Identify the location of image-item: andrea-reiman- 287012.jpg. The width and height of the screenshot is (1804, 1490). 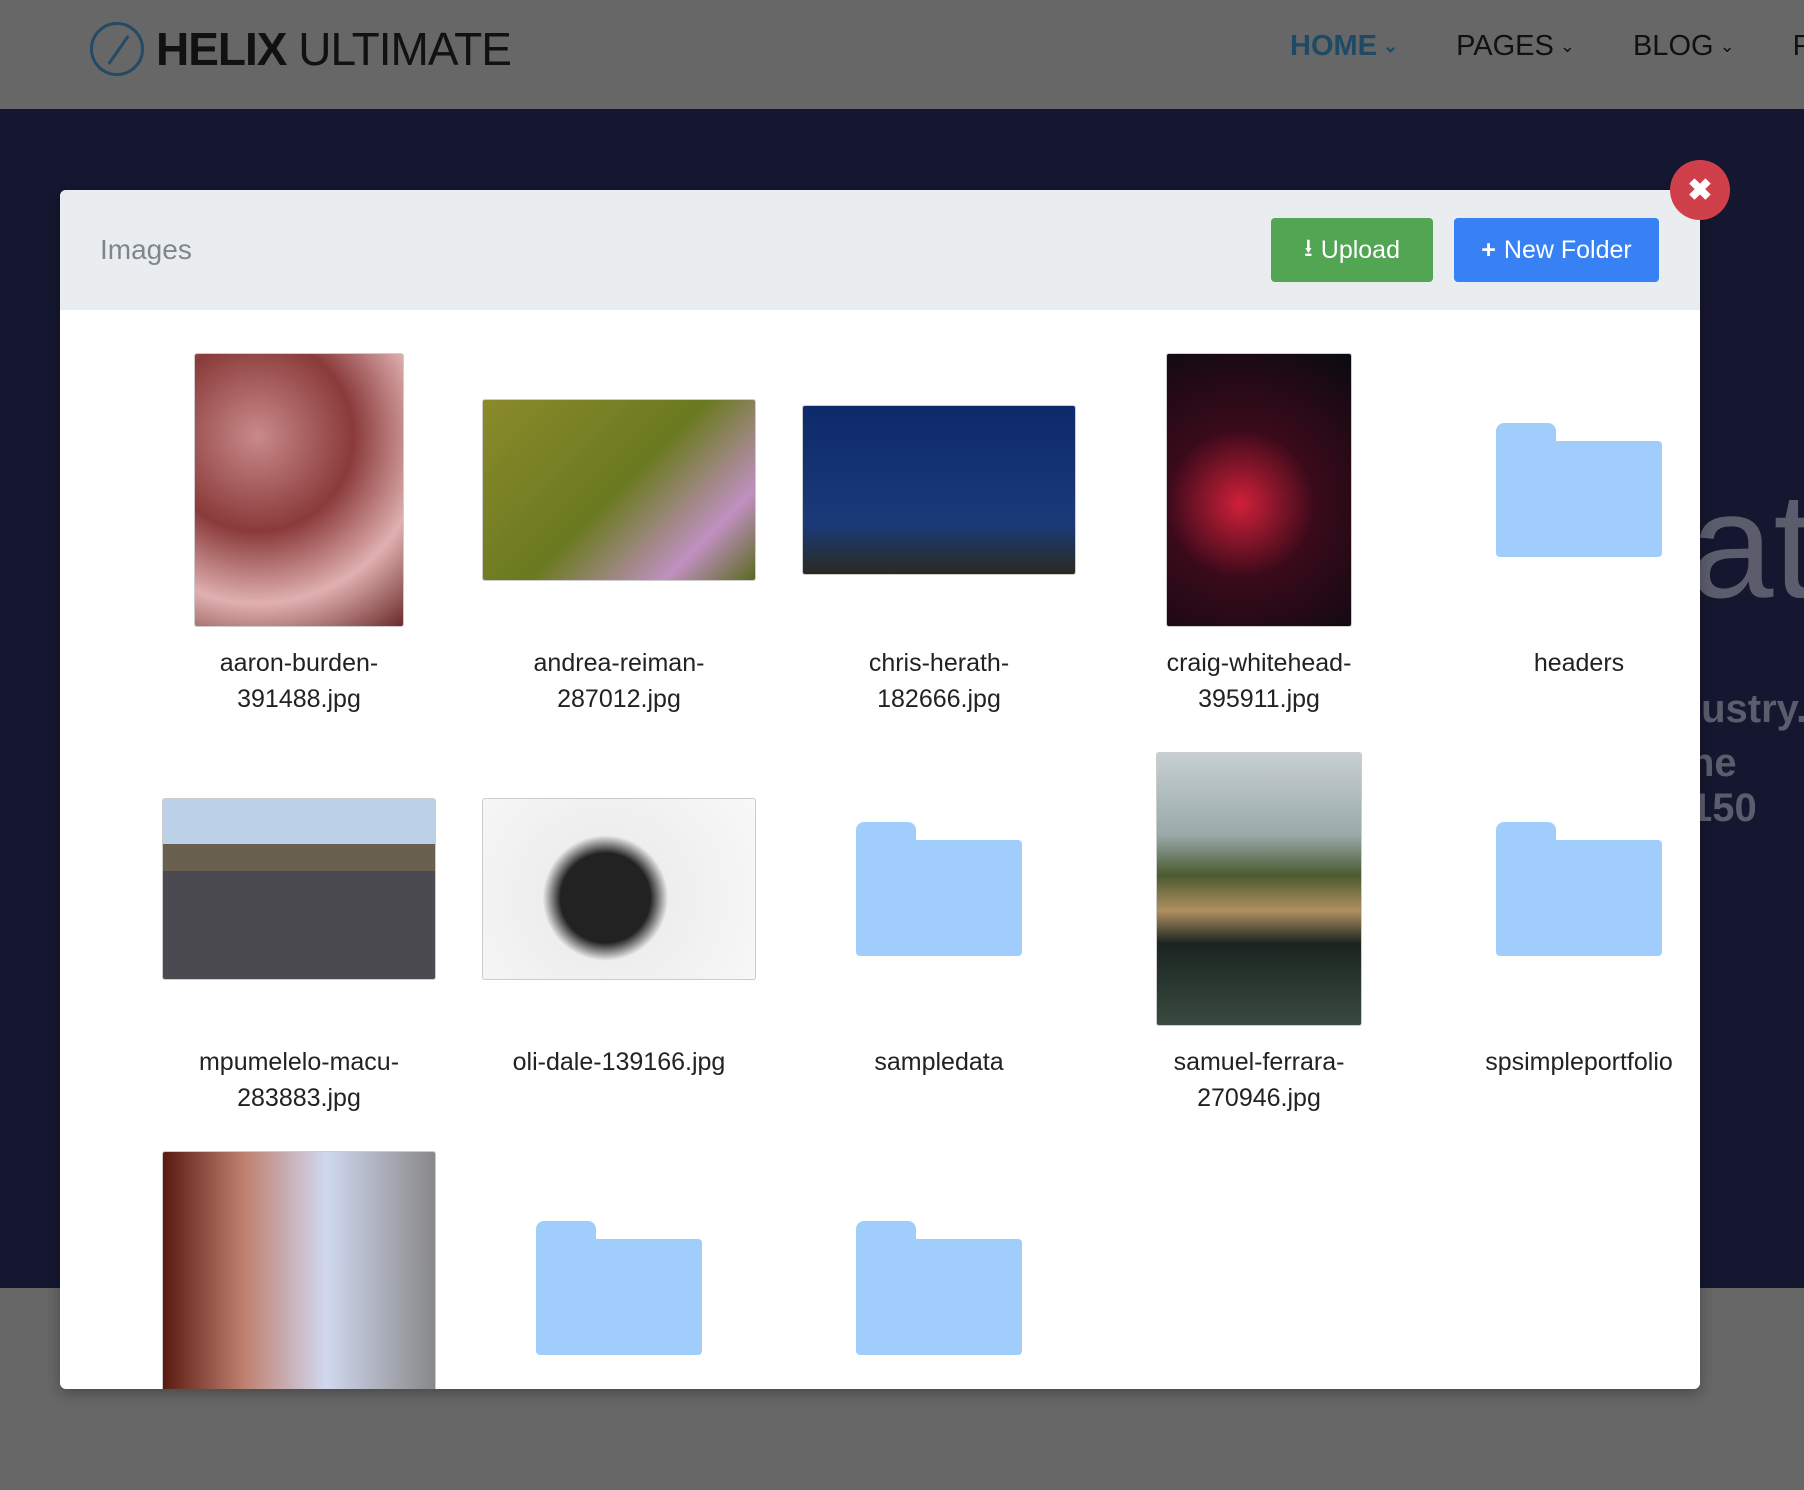
(619, 535).